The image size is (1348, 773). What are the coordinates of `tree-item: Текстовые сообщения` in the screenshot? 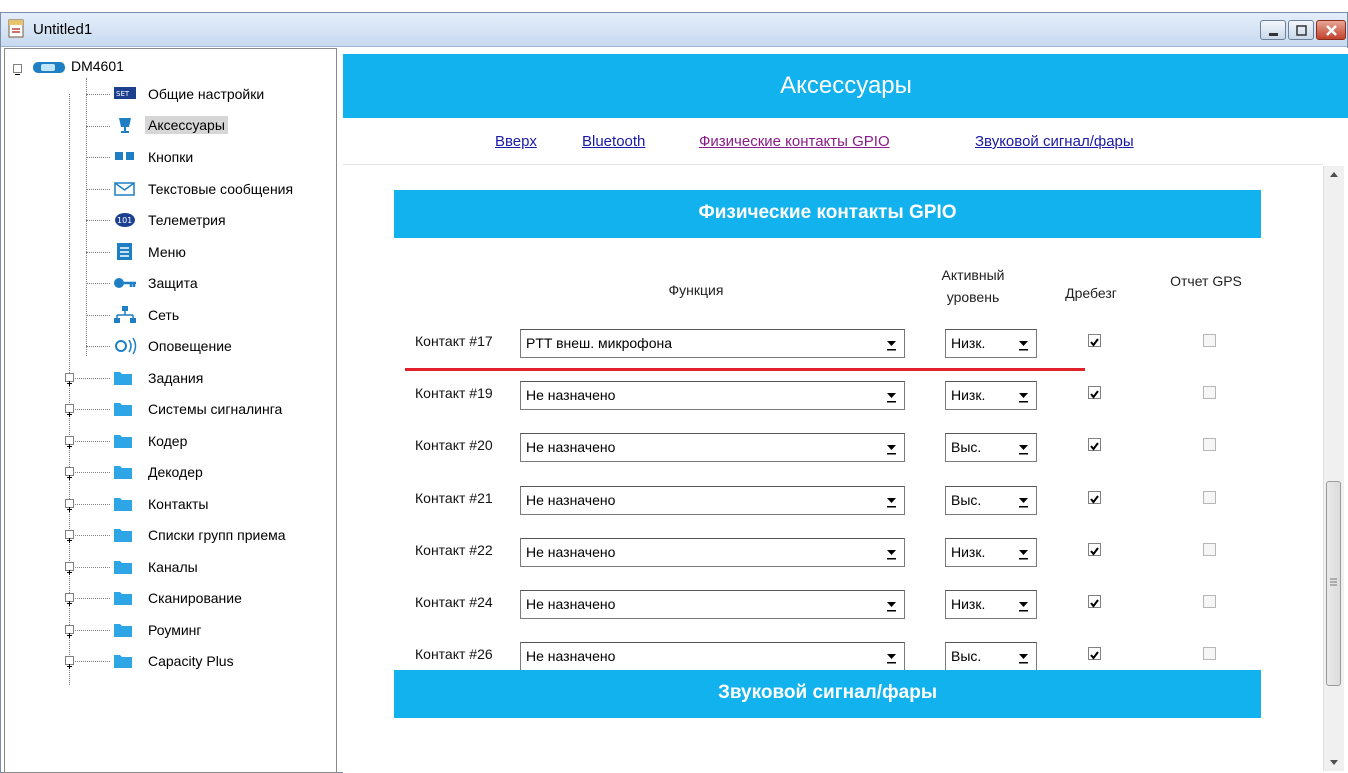 It's located at (170, 189).